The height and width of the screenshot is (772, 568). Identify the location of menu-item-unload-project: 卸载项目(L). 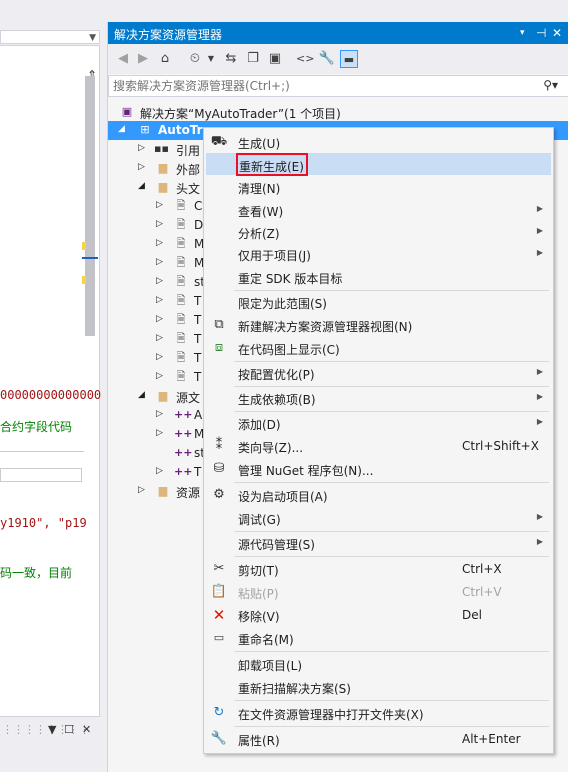
(378, 664).